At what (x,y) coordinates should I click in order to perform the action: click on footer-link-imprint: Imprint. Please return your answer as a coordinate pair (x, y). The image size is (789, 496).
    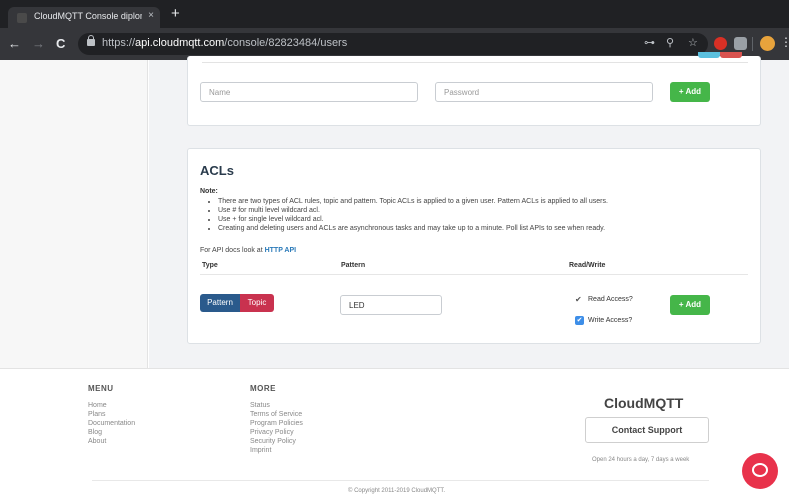
    Looking at the image, I should click on (276, 450).